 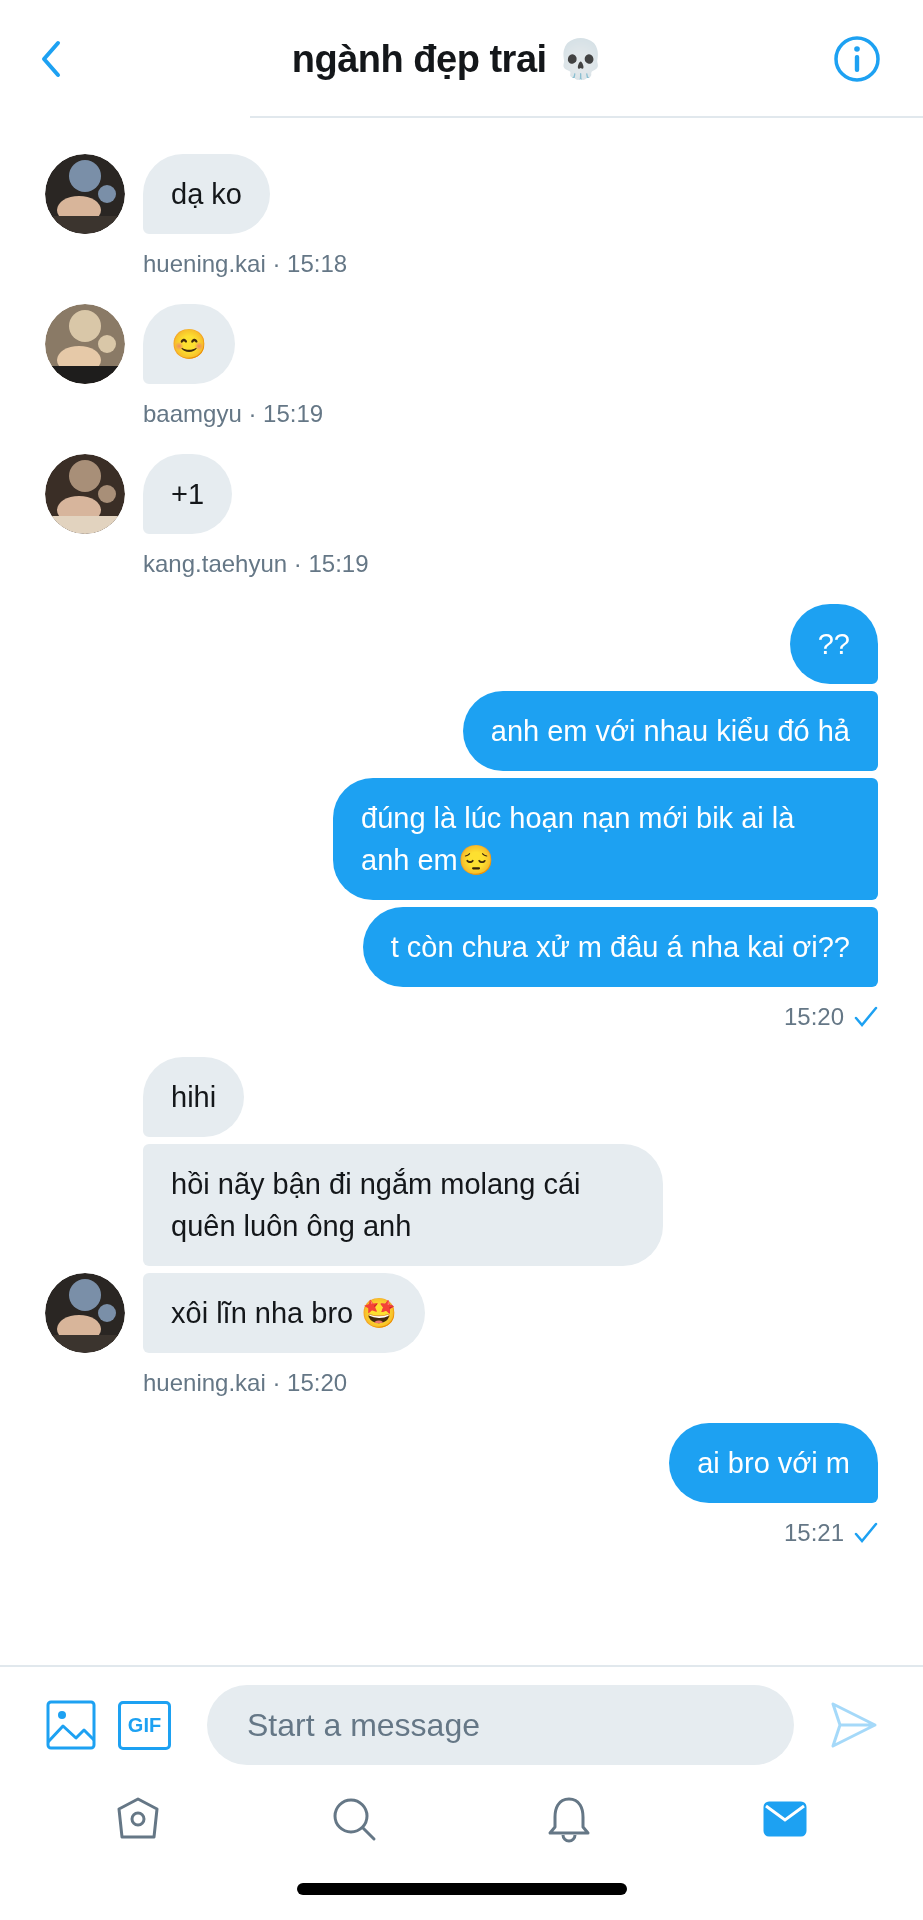 I want to click on message-bubble: ai bro với m, so click(x=773, y=1463).